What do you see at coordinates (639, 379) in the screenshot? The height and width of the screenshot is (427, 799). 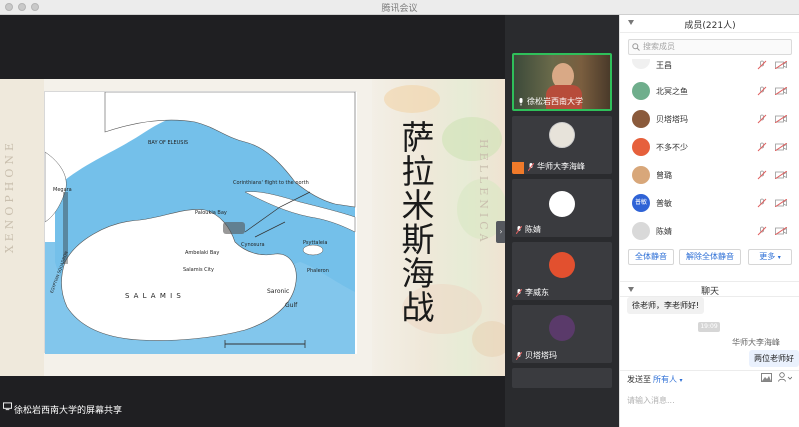 I see `send-to-label: 发送至` at bounding box center [639, 379].